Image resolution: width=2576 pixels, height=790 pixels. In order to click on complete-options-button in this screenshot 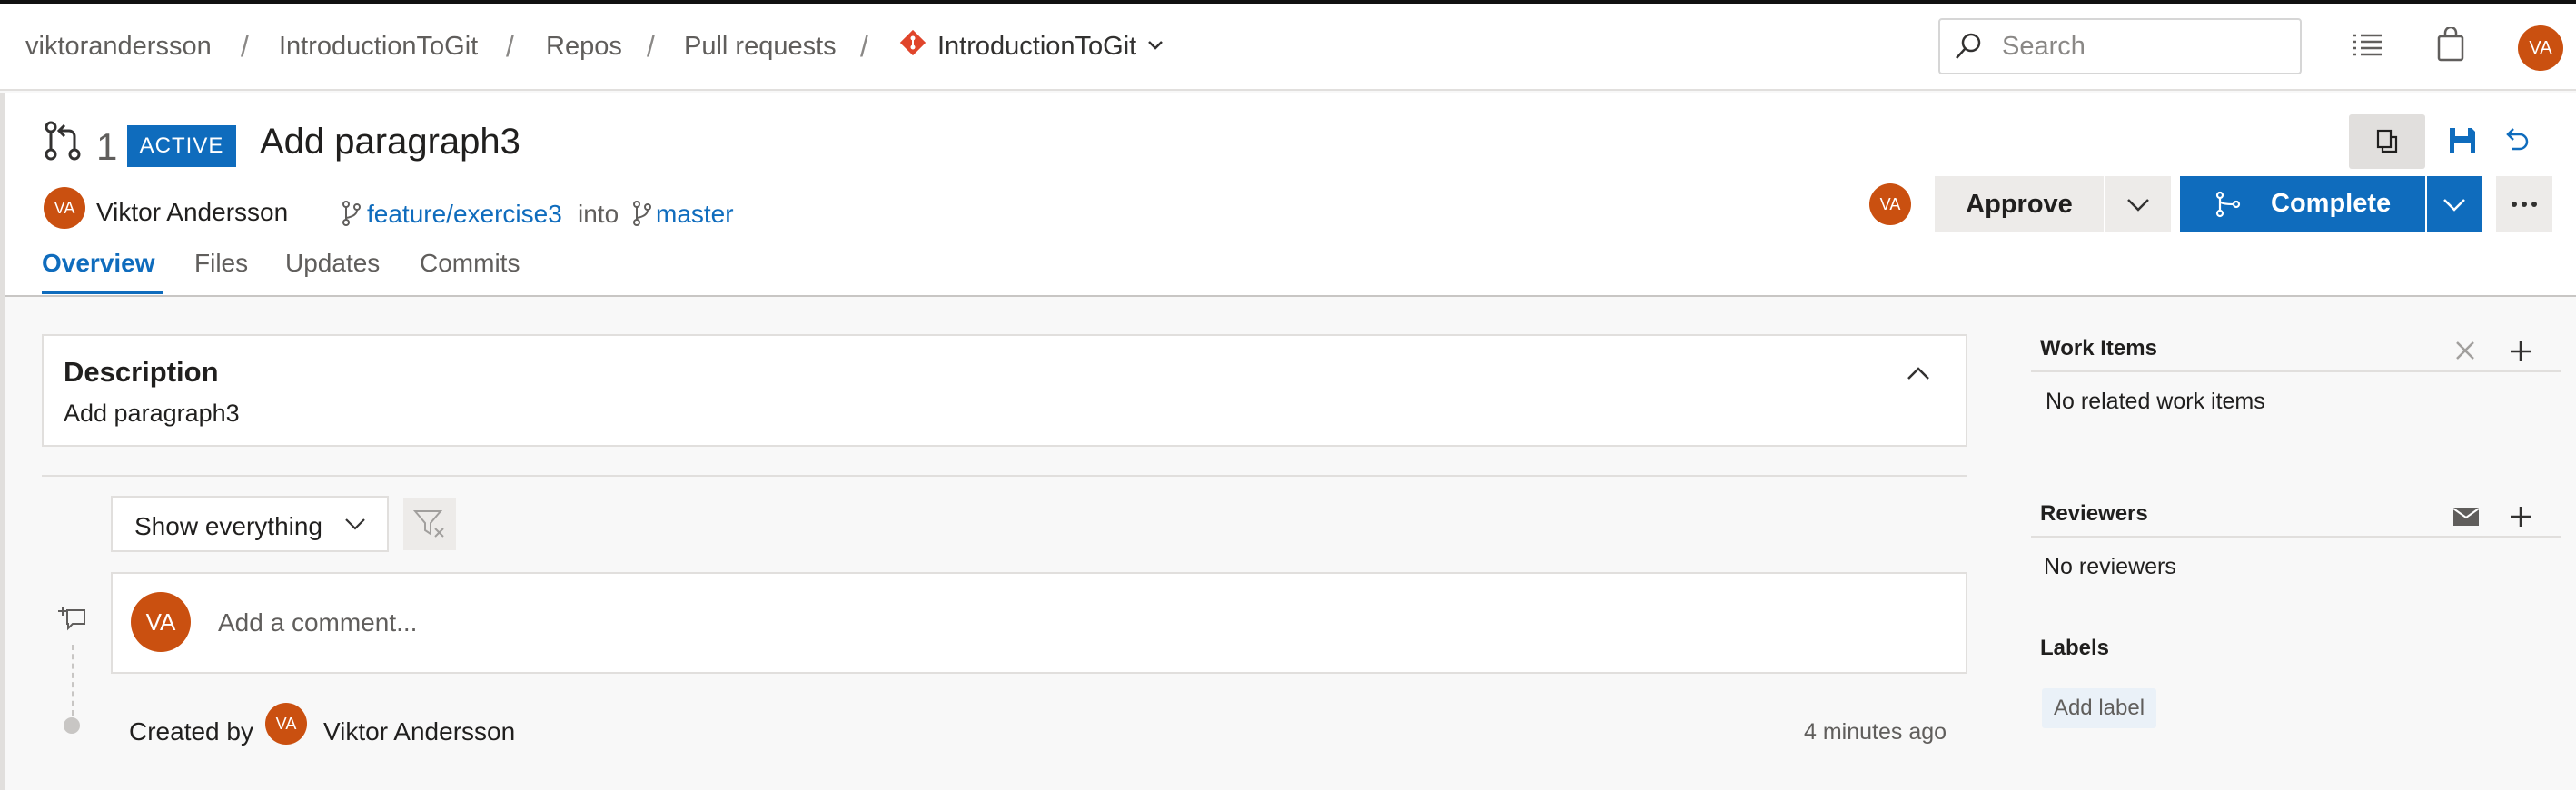, I will do `click(2453, 204)`.